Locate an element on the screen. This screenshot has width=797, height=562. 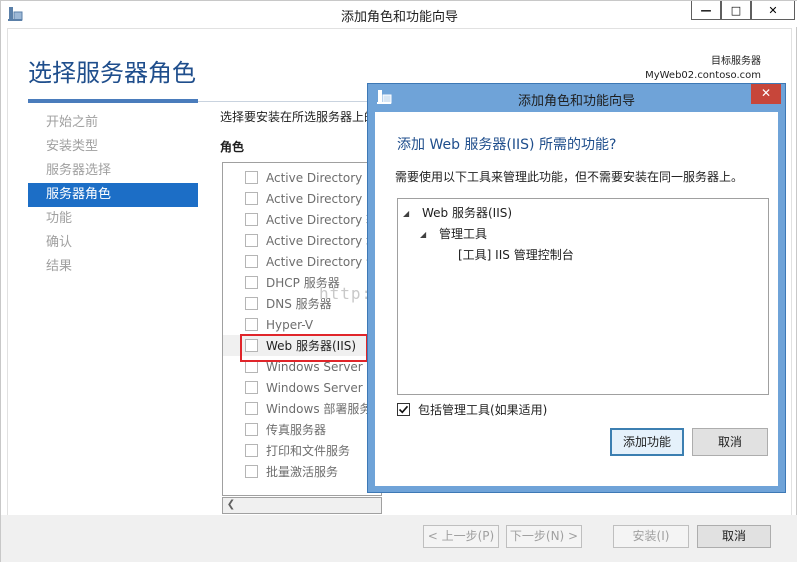
highlight-box is located at coordinates (304, 348).